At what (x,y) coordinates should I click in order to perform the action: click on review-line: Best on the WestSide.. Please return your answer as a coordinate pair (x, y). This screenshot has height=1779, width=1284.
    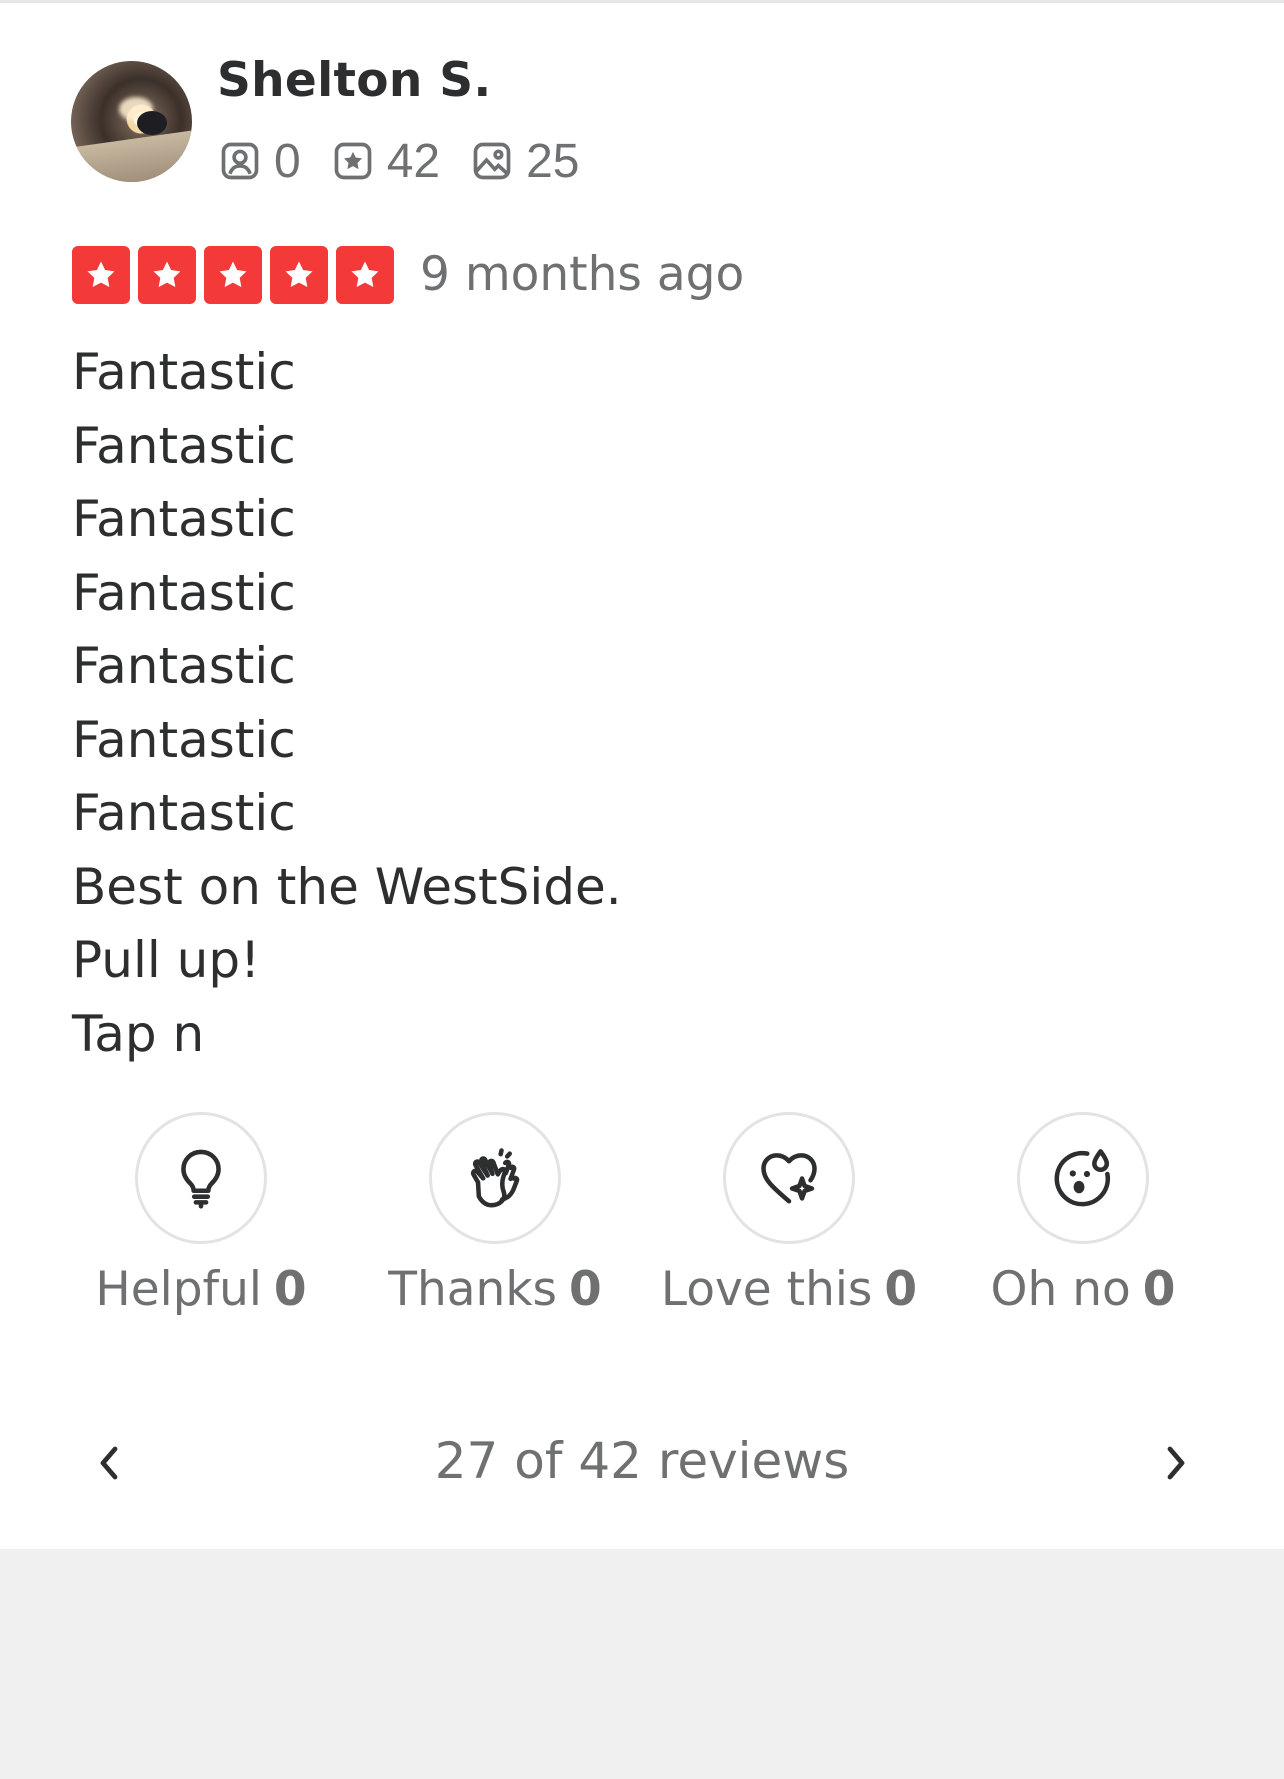
    Looking at the image, I should click on (347, 886).